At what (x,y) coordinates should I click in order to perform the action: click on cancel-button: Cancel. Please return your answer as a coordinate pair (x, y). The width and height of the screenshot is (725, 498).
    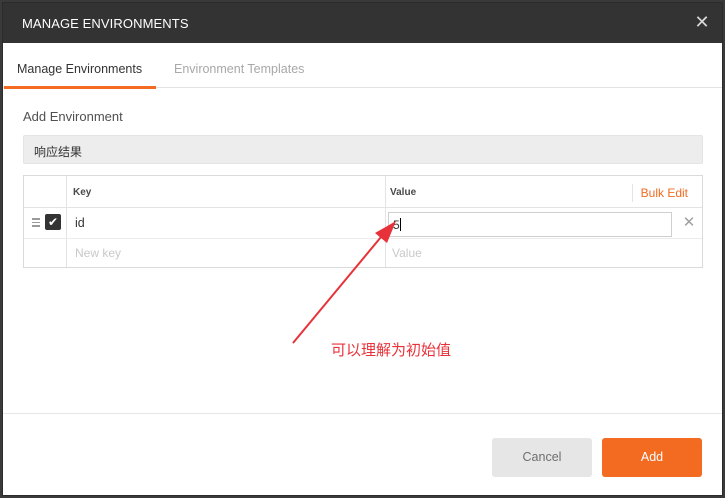
    Looking at the image, I should click on (542, 457).